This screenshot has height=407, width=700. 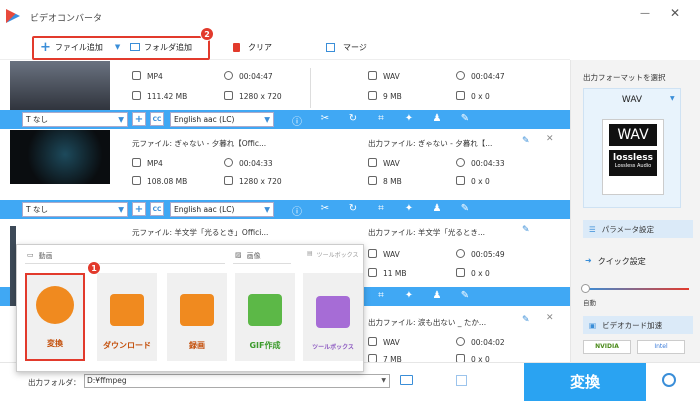 What do you see at coordinates (346, 47) in the screenshot?
I see `merge-button: マージ` at bounding box center [346, 47].